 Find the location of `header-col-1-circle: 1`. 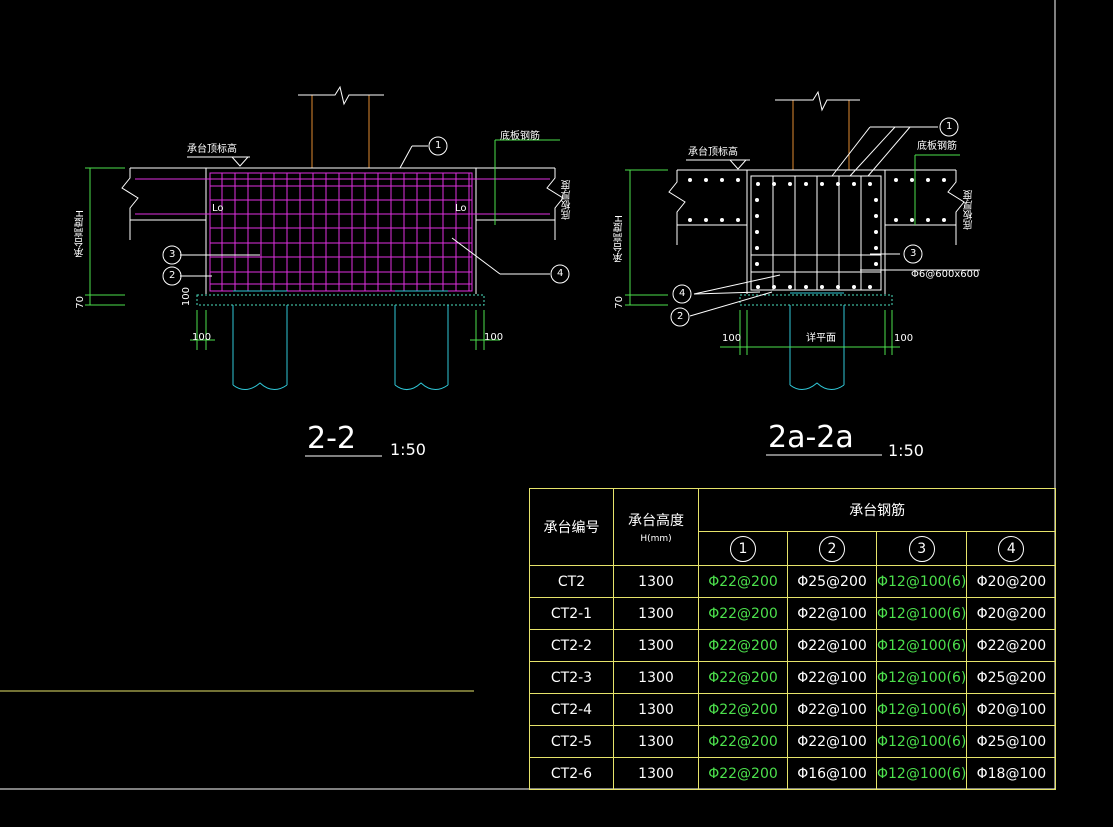

header-col-1-circle: 1 is located at coordinates (743, 548).